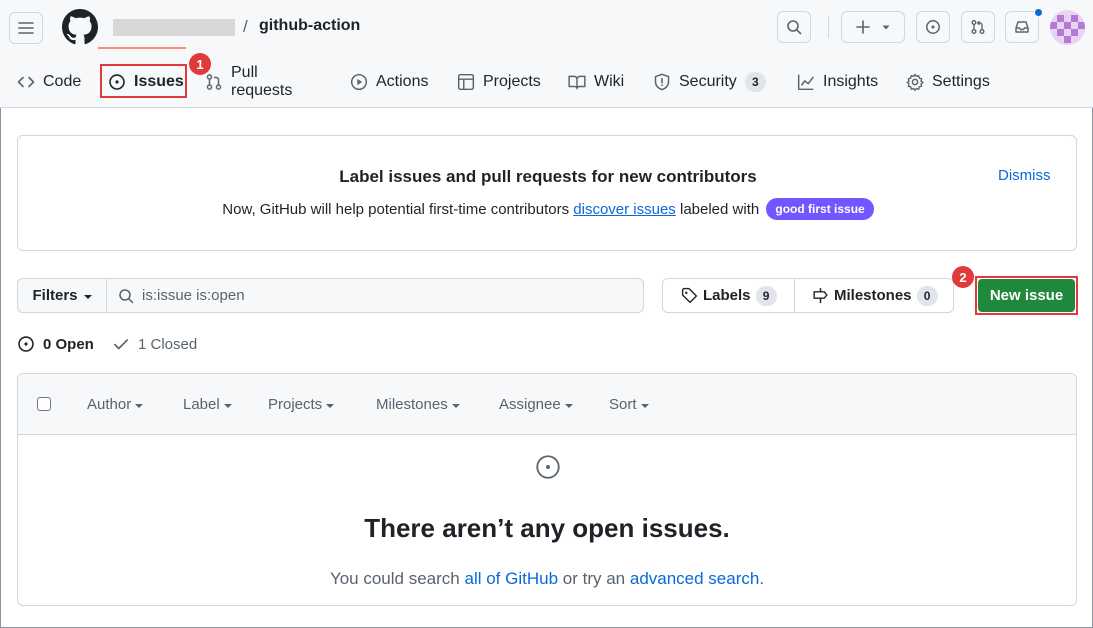 This screenshot has height=628, width=1093. I want to click on filters-label: Filters, so click(55, 295).